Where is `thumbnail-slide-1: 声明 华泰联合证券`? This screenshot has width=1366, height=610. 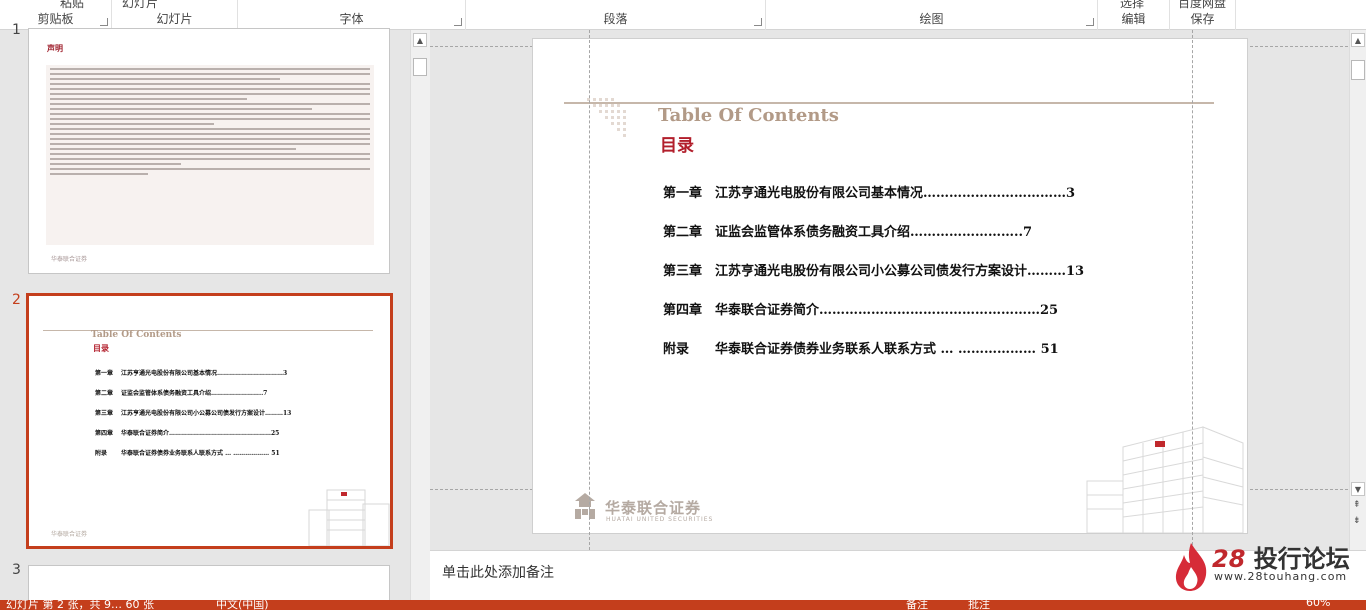 thumbnail-slide-1: 声明 华泰联合证券 is located at coordinates (209, 151).